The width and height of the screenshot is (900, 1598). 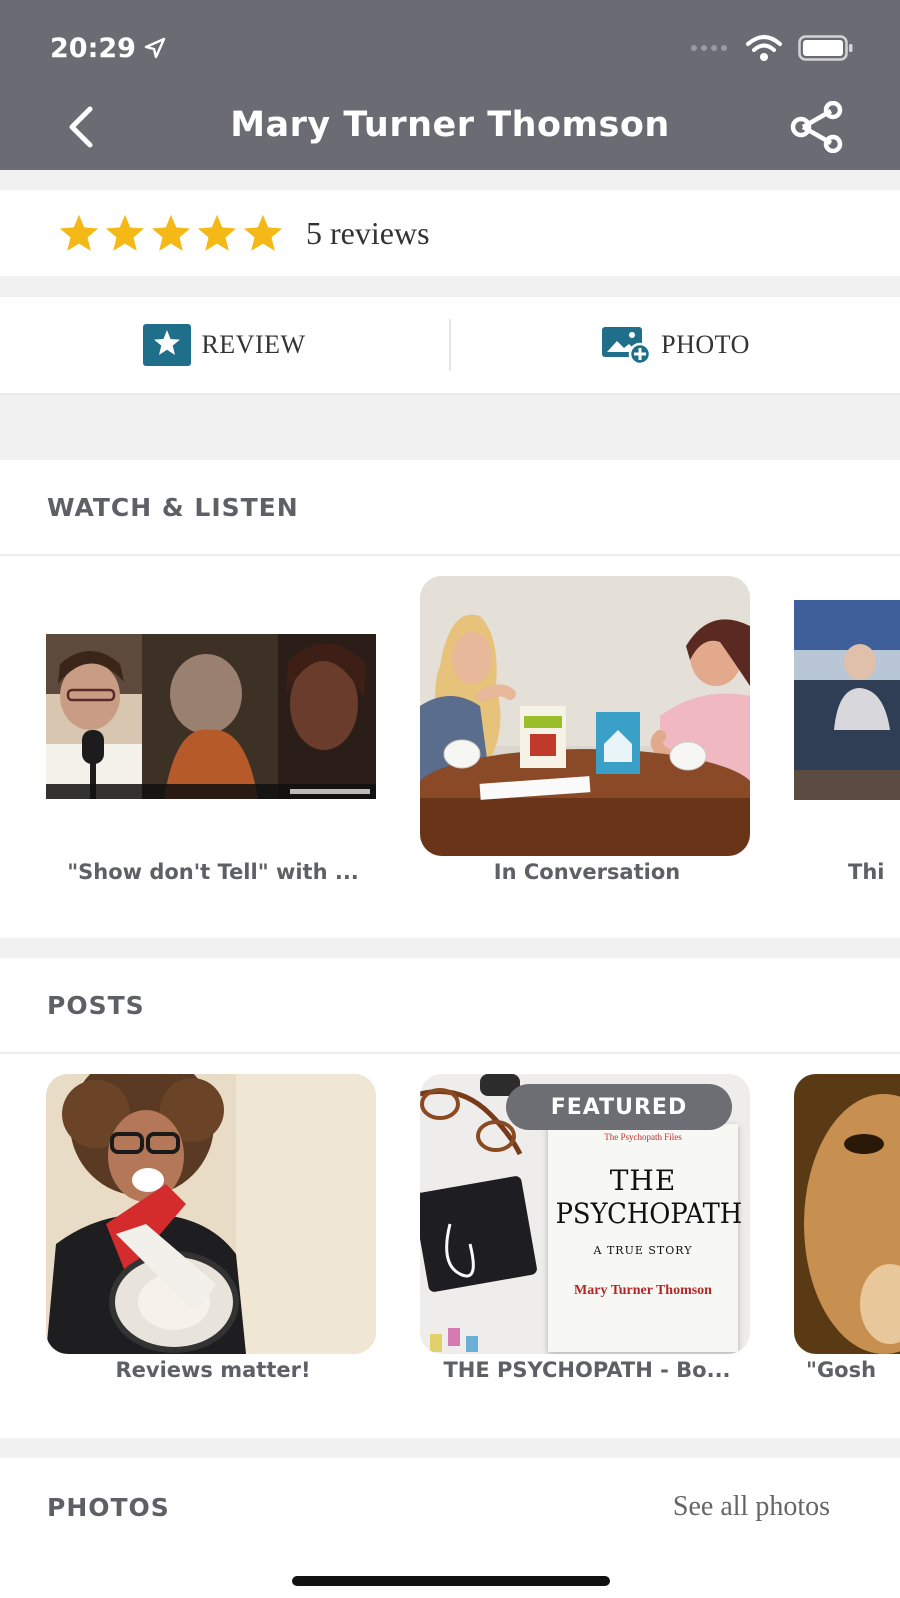 I want to click on star-rating, so click(x=171, y=233).